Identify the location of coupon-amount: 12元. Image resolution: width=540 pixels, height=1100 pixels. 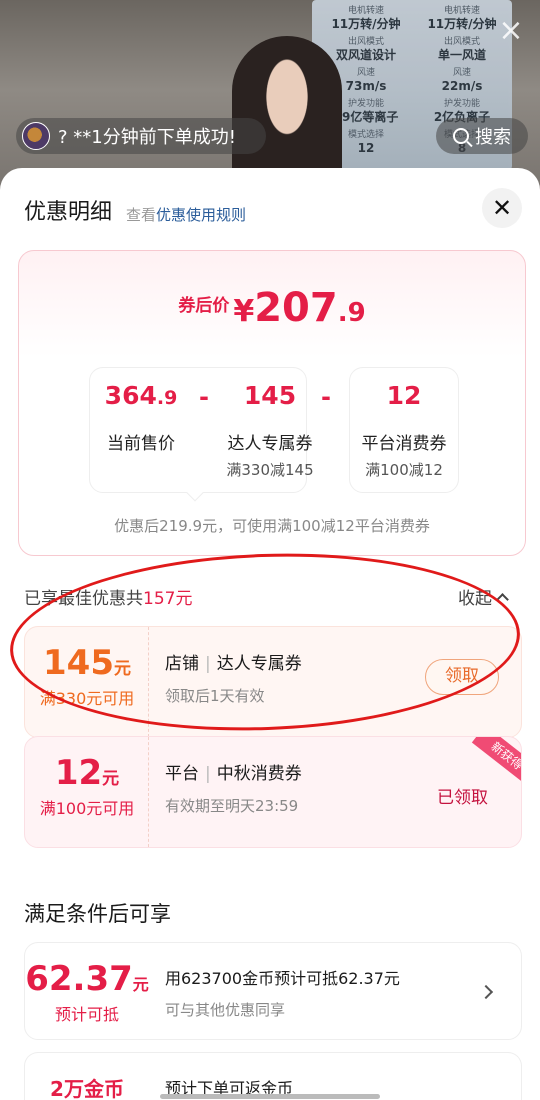
(87, 773).